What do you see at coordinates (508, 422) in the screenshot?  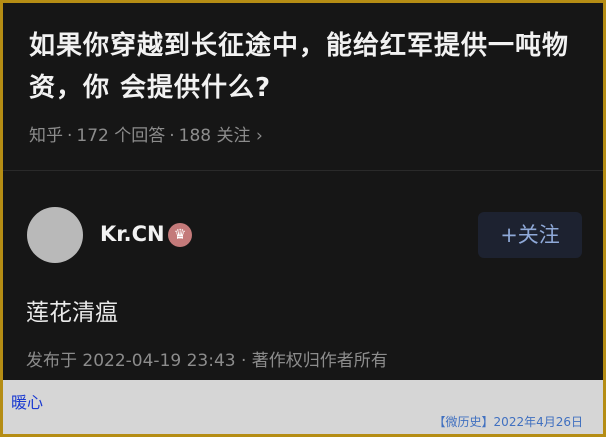 I see `date-stamp: 【微历史】2022年4月26日` at bounding box center [508, 422].